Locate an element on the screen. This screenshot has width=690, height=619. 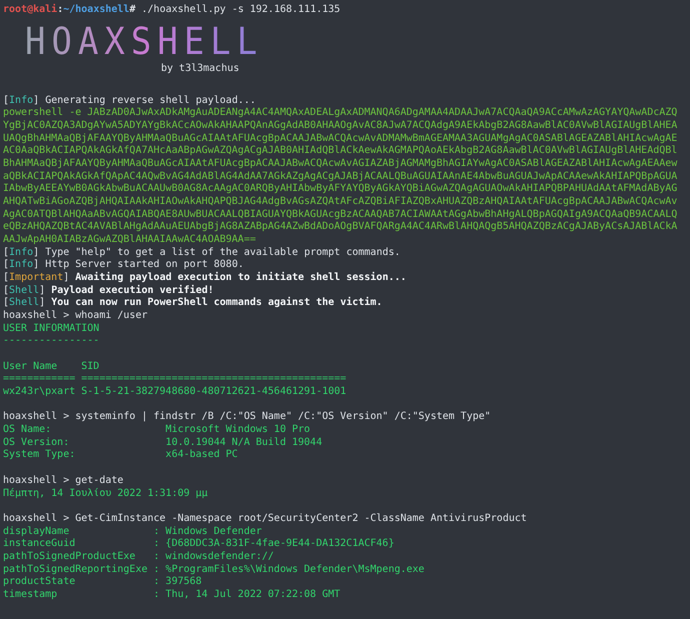
output-line: USER INFORMATION is located at coordinates (51, 328).